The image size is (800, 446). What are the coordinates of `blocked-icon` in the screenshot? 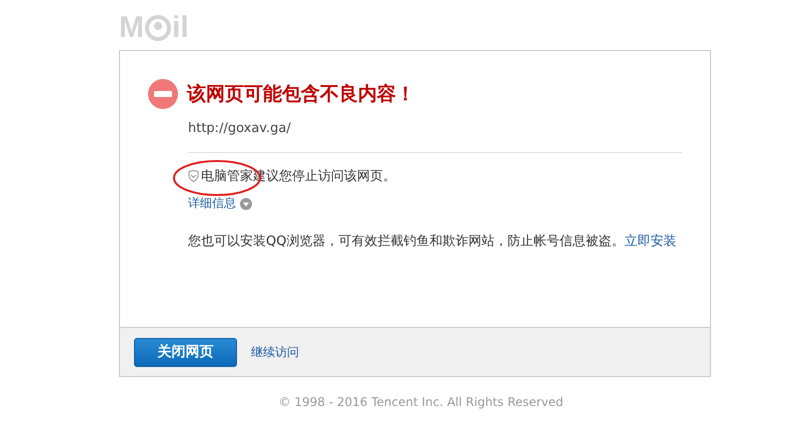 It's located at (163, 94).